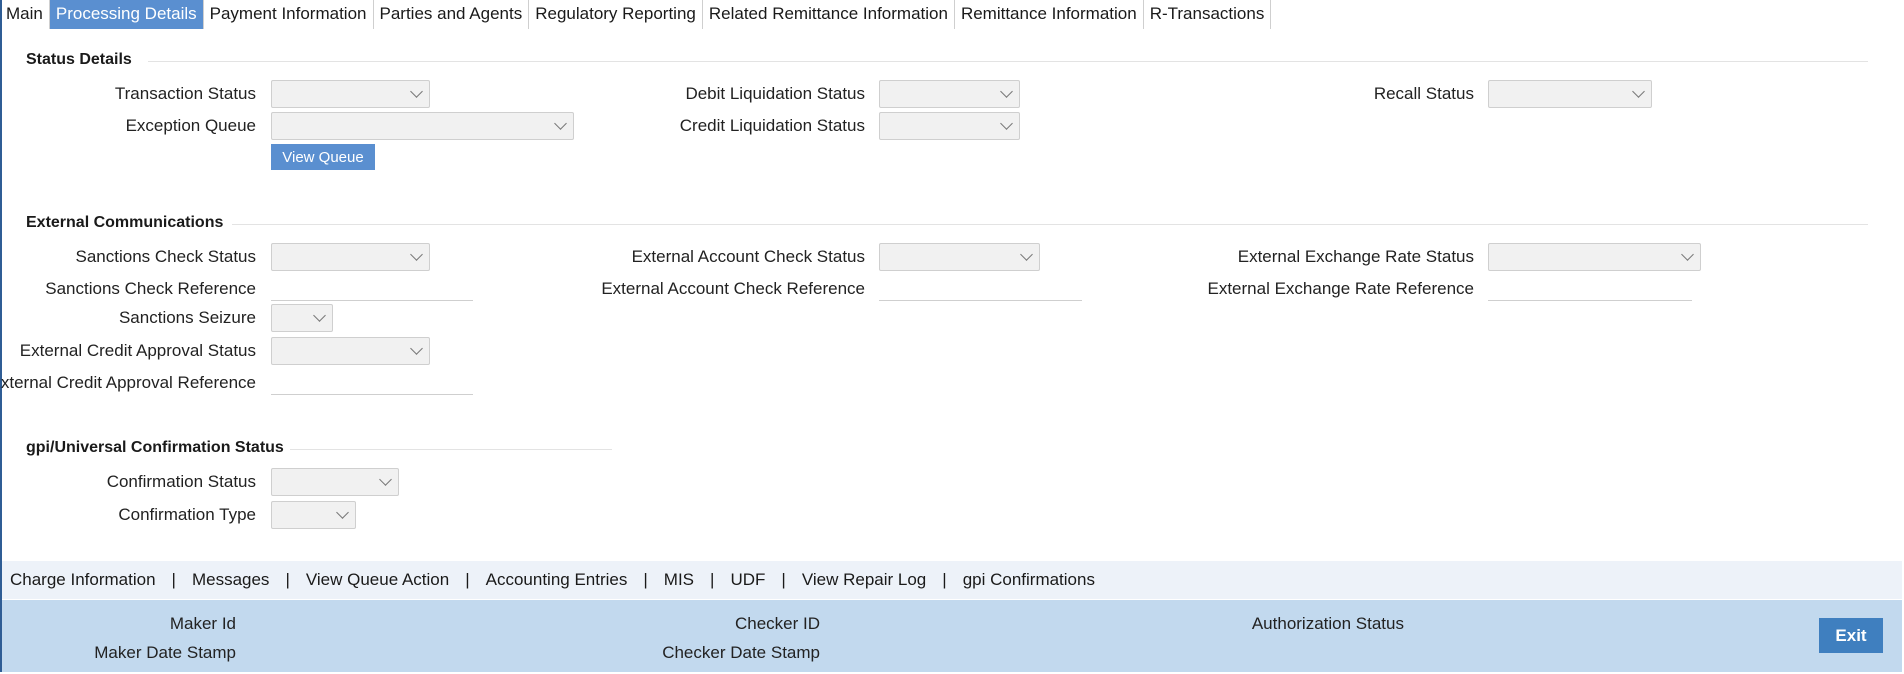 The height and width of the screenshot is (674, 1904). What do you see at coordinates (377, 580) in the screenshot?
I see `view-queue-action-link: View Queue Action` at bounding box center [377, 580].